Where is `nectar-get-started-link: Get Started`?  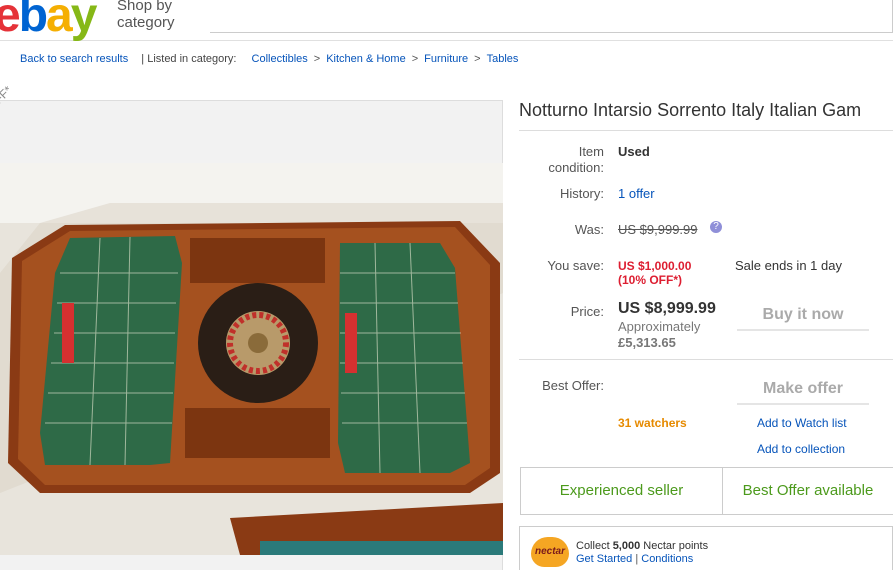
nectar-get-started-link: Get Started is located at coordinates (604, 559).